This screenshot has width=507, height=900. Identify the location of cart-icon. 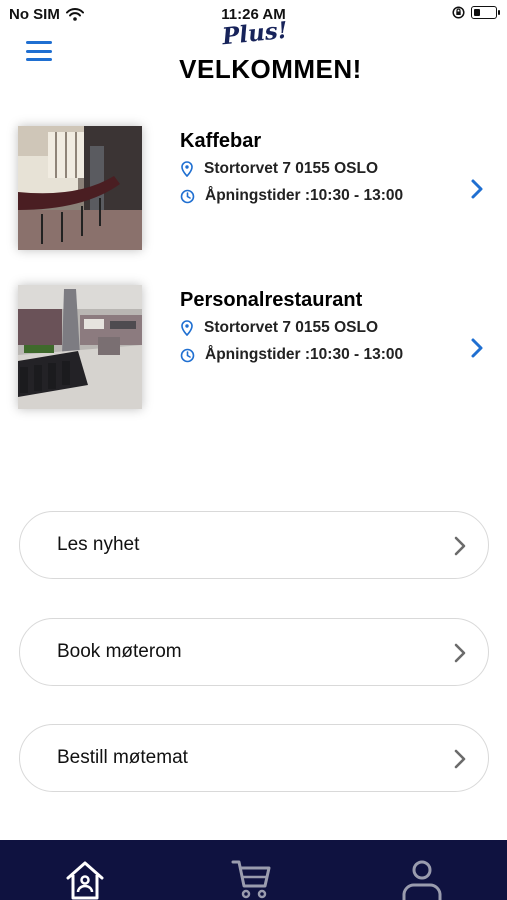
(251, 879).